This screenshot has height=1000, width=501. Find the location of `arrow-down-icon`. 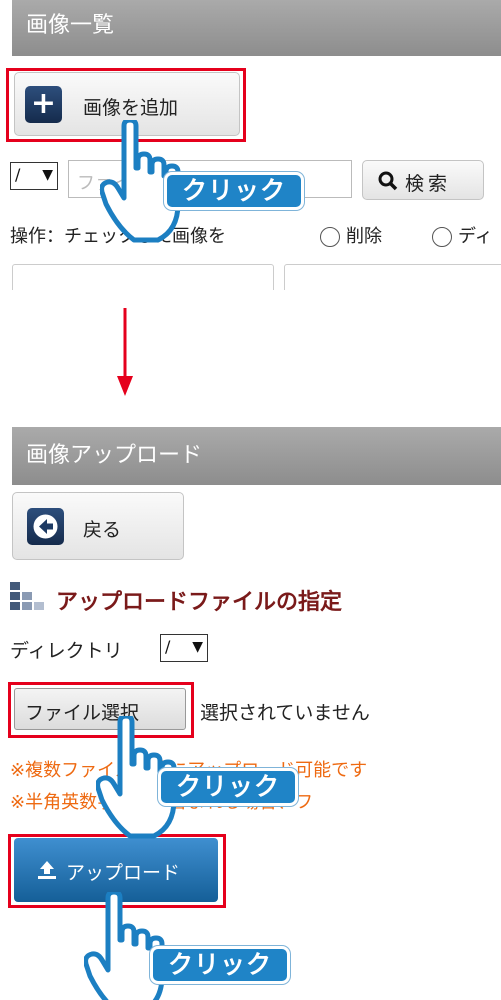

arrow-down-icon is located at coordinates (125, 352).